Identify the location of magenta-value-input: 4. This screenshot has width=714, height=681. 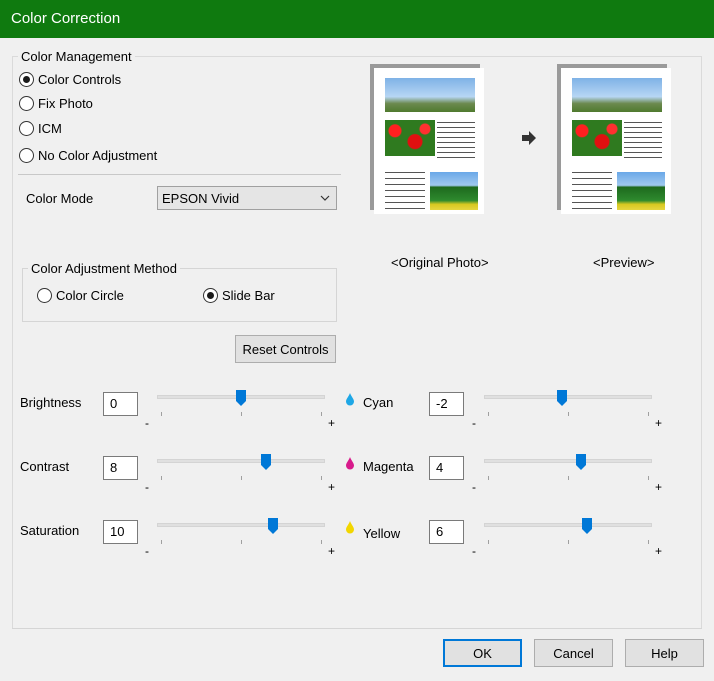
(446, 468).